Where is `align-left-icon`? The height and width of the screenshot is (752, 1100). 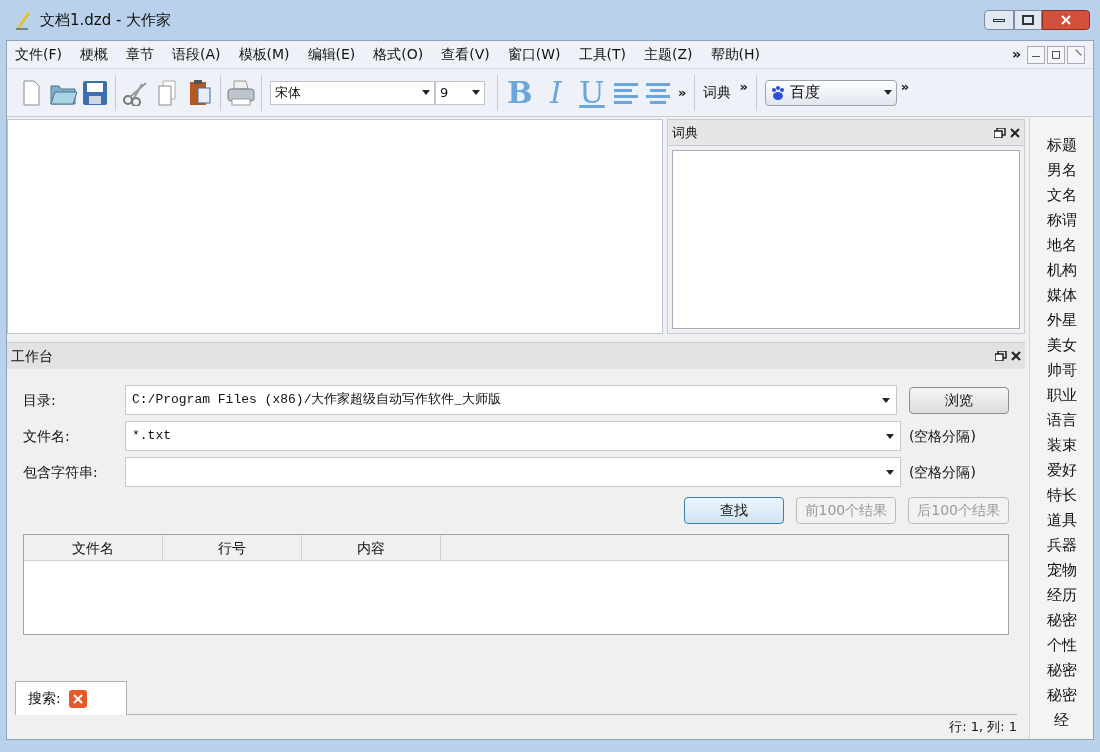 align-left-icon is located at coordinates (626, 92).